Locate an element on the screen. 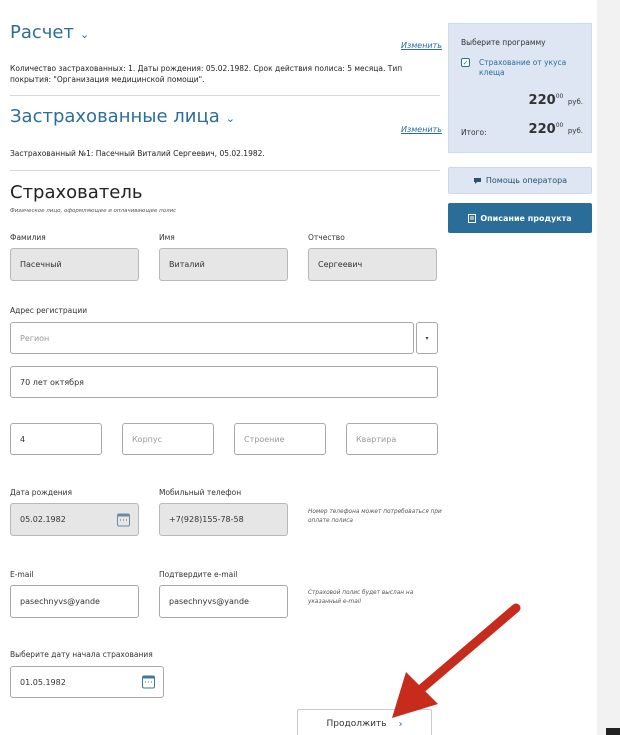  patronymic-label: Отчество is located at coordinates (326, 237).